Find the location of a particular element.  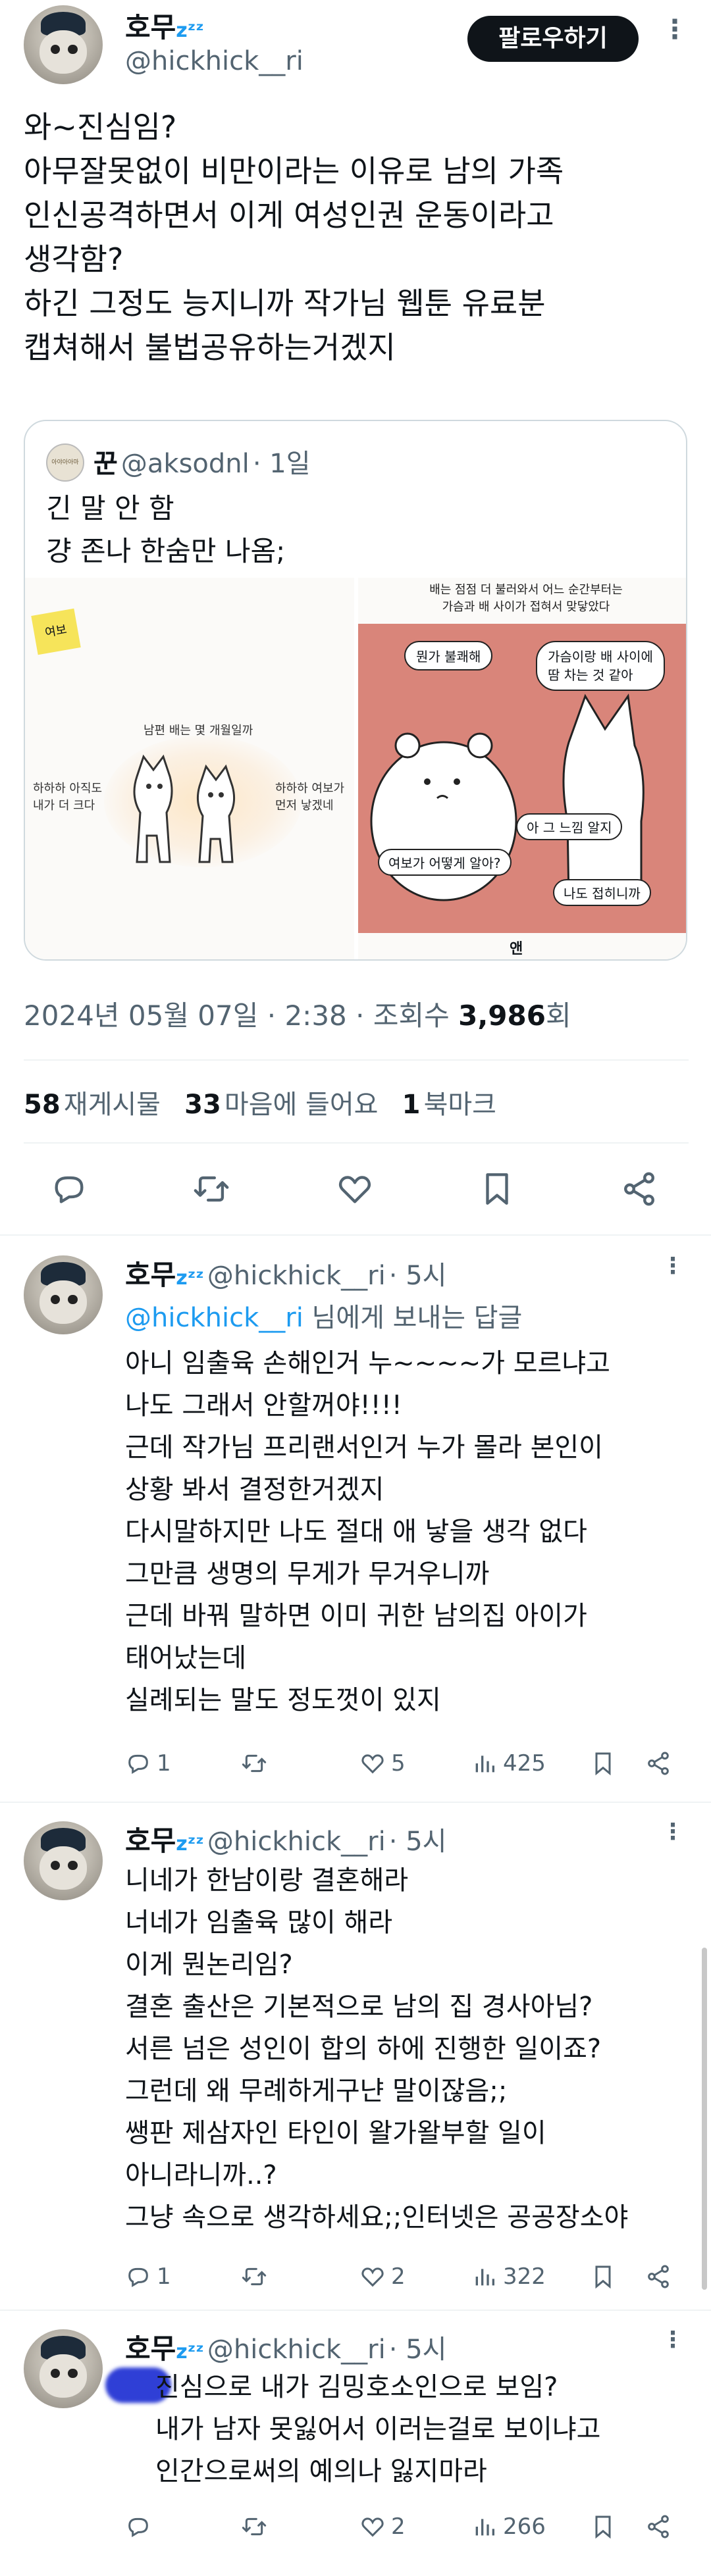

stats-row: 58 재게시물 33 마음에 들어요 1 북마크 is located at coordinates (260, 1102).